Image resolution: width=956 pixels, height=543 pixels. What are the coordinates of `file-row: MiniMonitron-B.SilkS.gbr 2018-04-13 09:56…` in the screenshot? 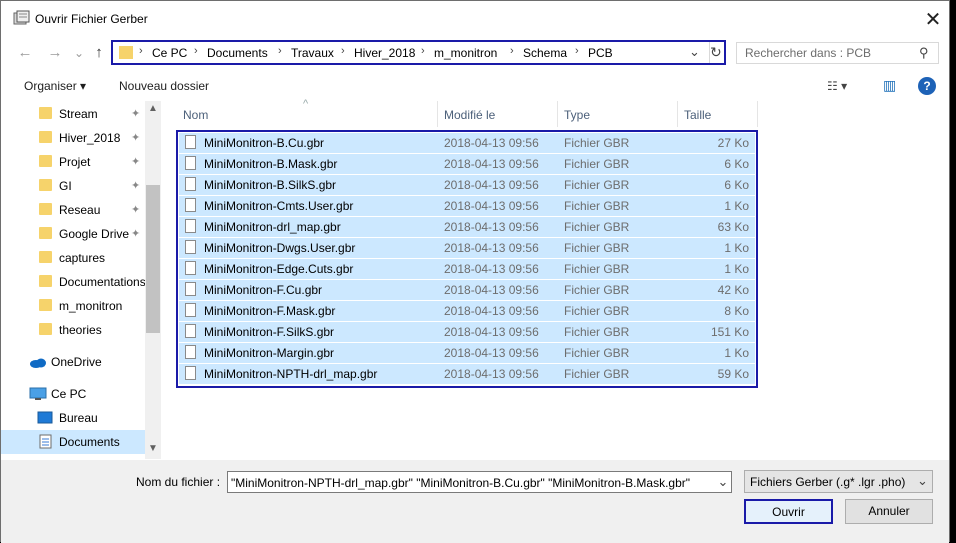 It's located at (467, 185).